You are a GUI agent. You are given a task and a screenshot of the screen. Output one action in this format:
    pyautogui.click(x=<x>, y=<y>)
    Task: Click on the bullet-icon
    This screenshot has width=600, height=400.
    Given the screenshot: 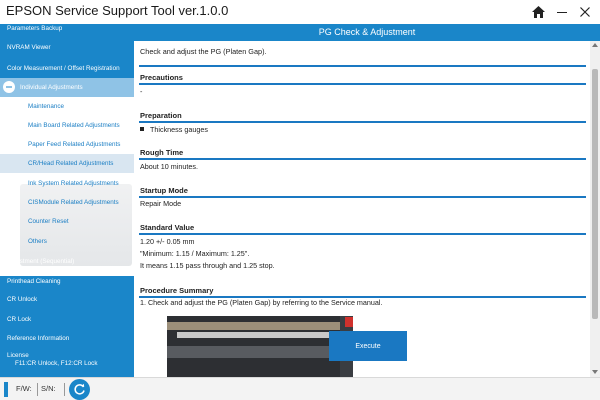 What is the action you would take?
    pyautogui.click(x=142, y=129)
    